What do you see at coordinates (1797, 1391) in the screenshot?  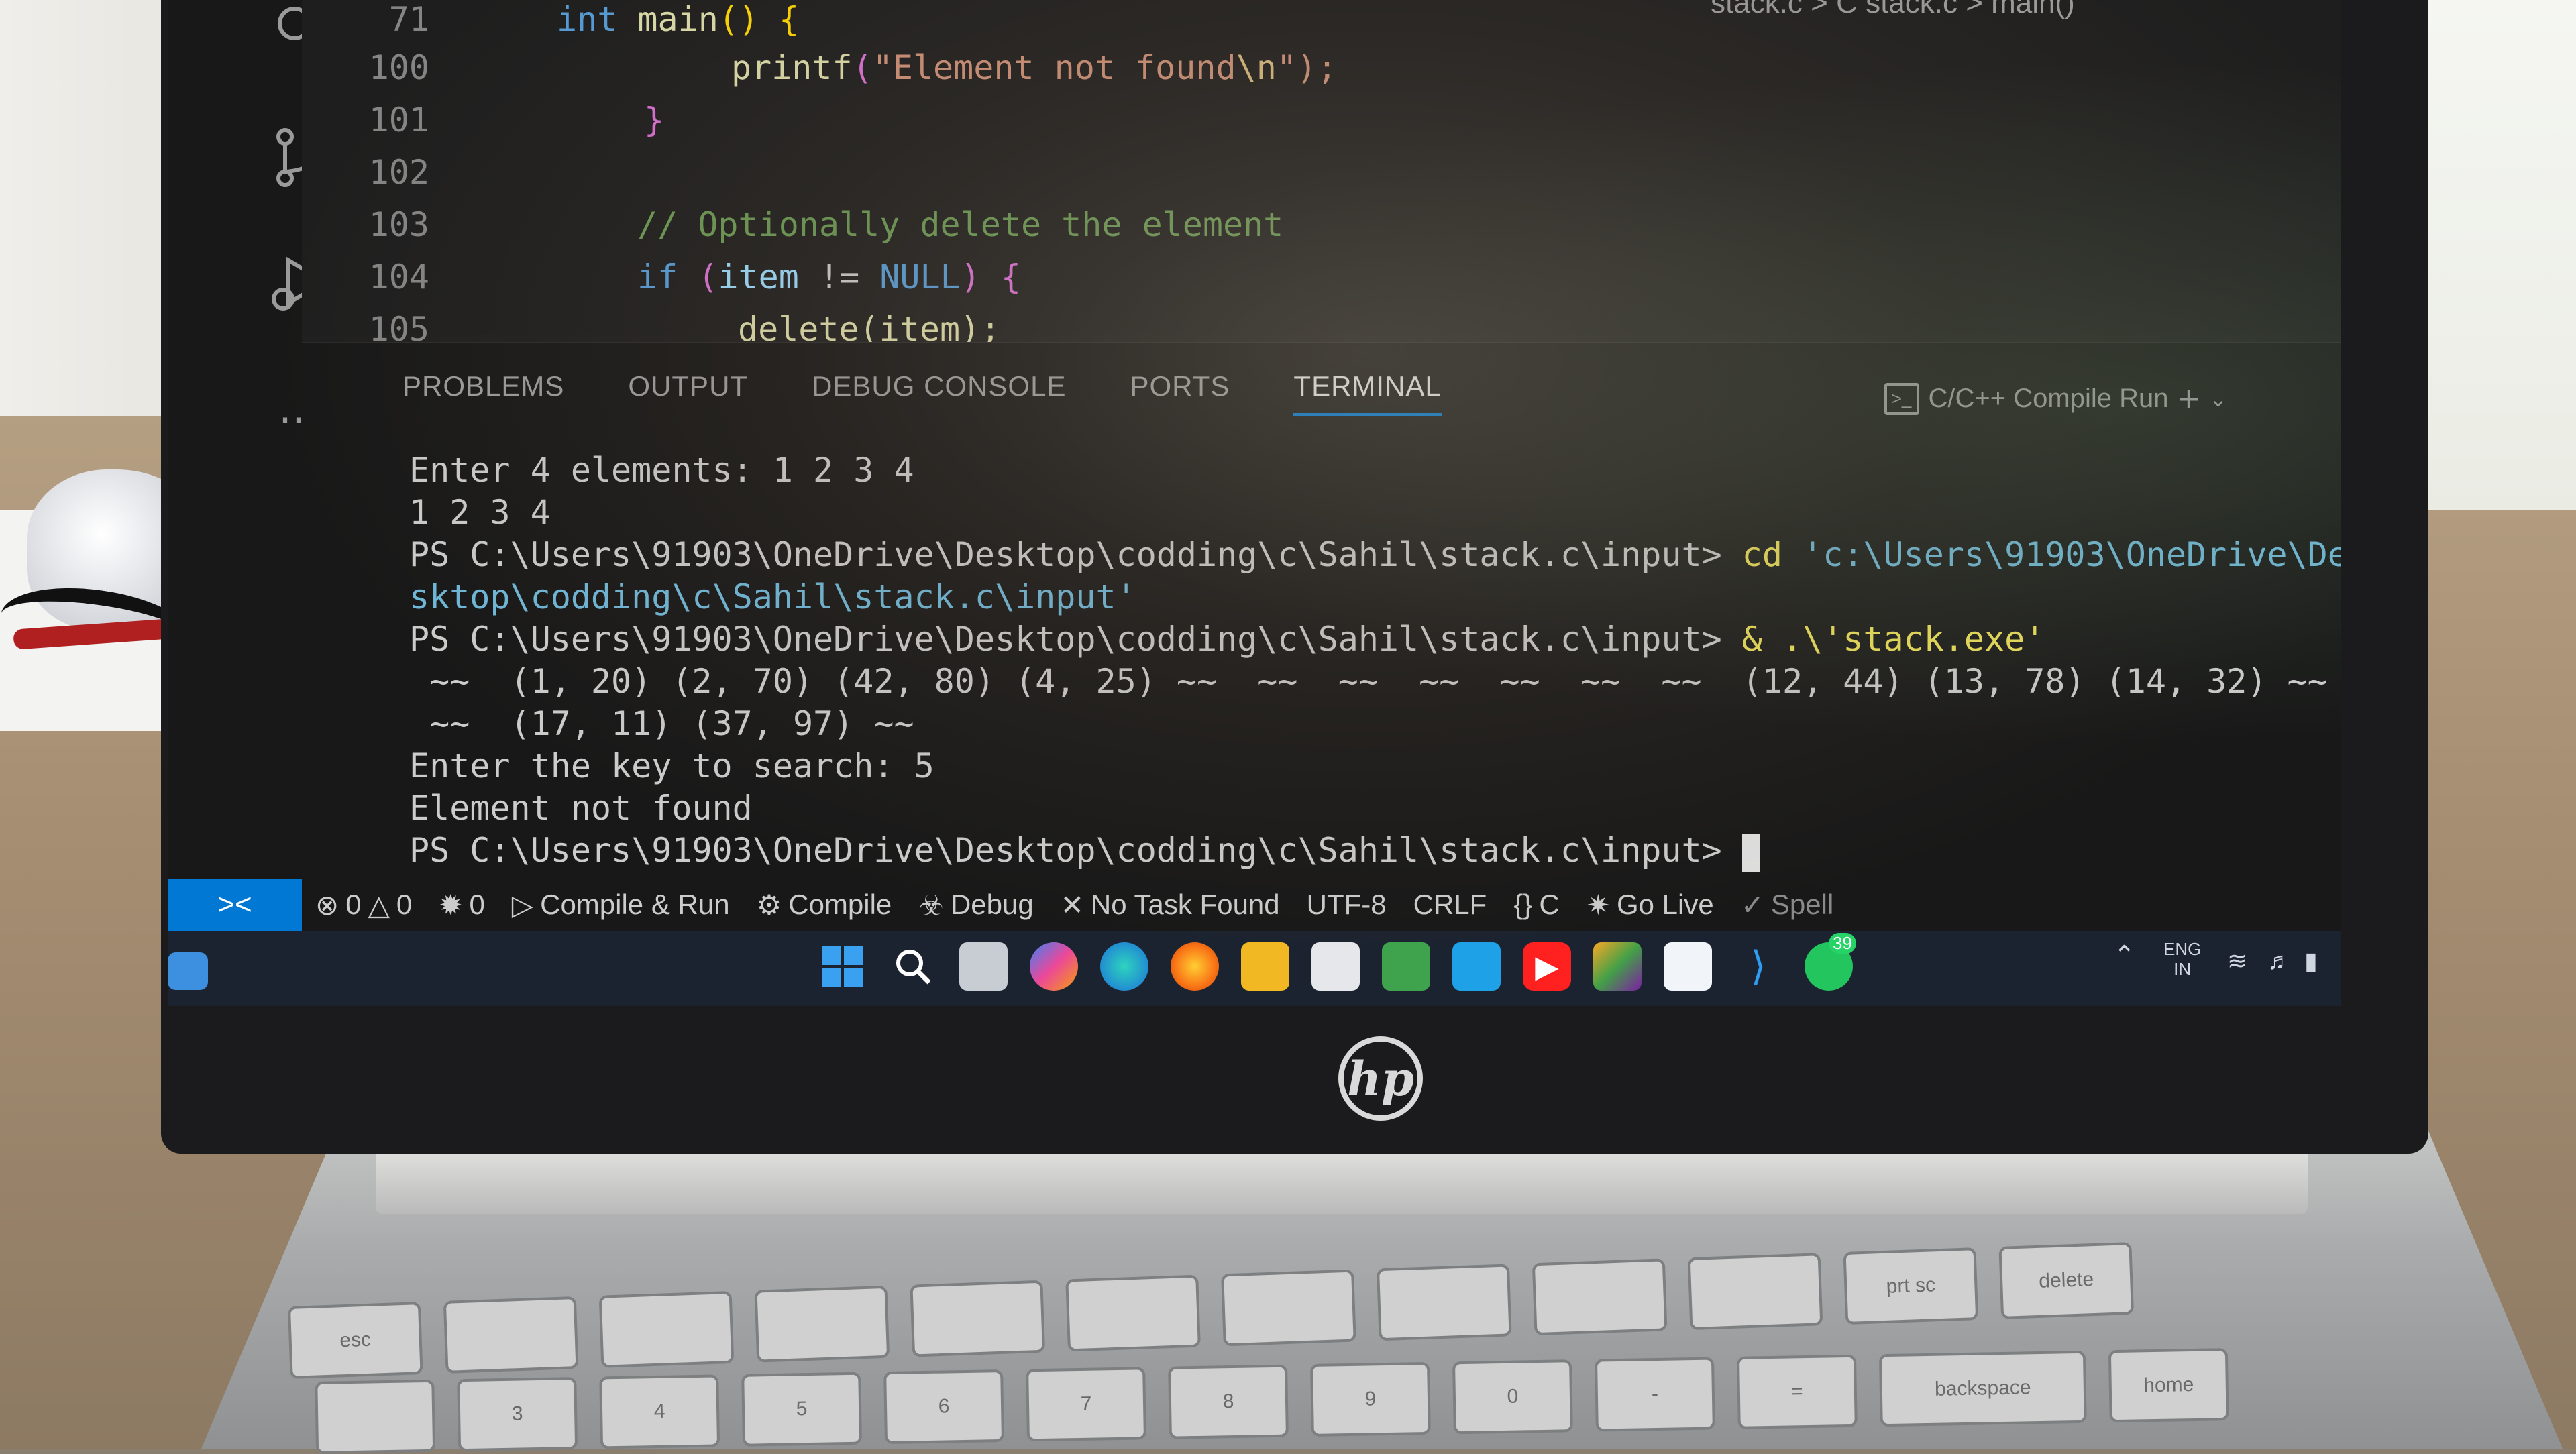 I see `key-equals: =` at bounding box center [1797, 1391].